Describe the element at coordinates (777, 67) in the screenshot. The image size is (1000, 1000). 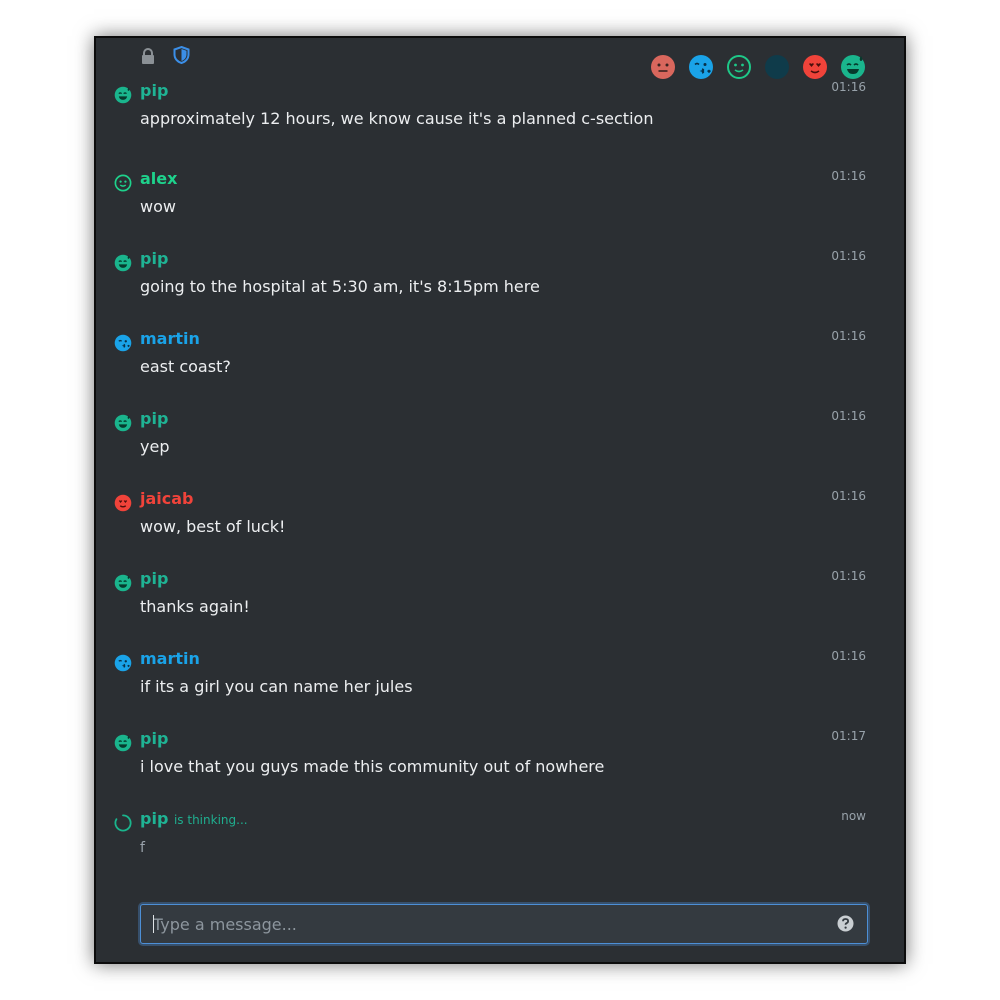
I see `blank-face-icon` at that location.